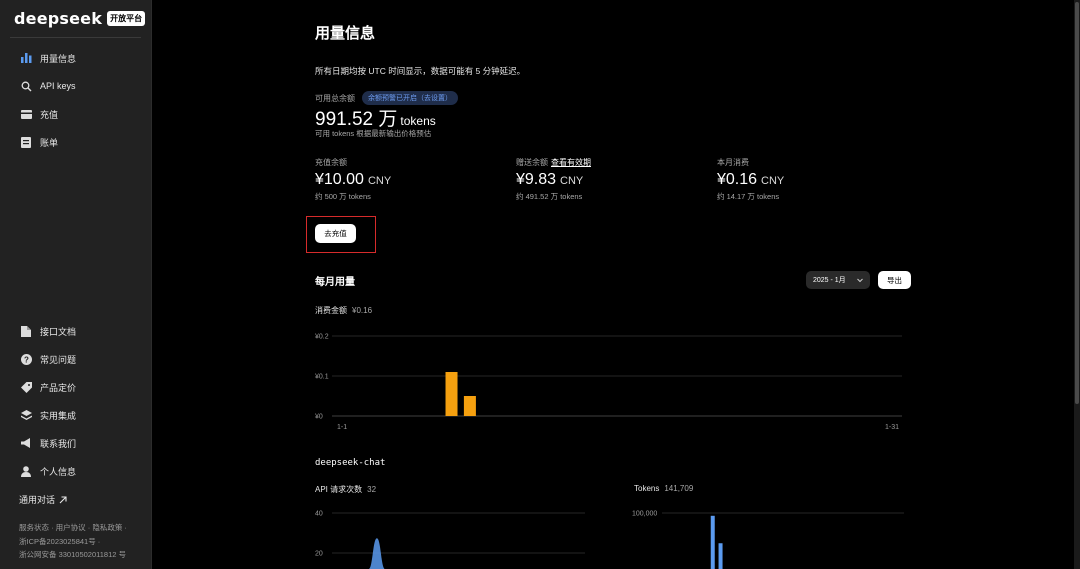 This screenshot has height=569, width=1080. I want to click on spend-label: 消费金额, so click(331, 310).